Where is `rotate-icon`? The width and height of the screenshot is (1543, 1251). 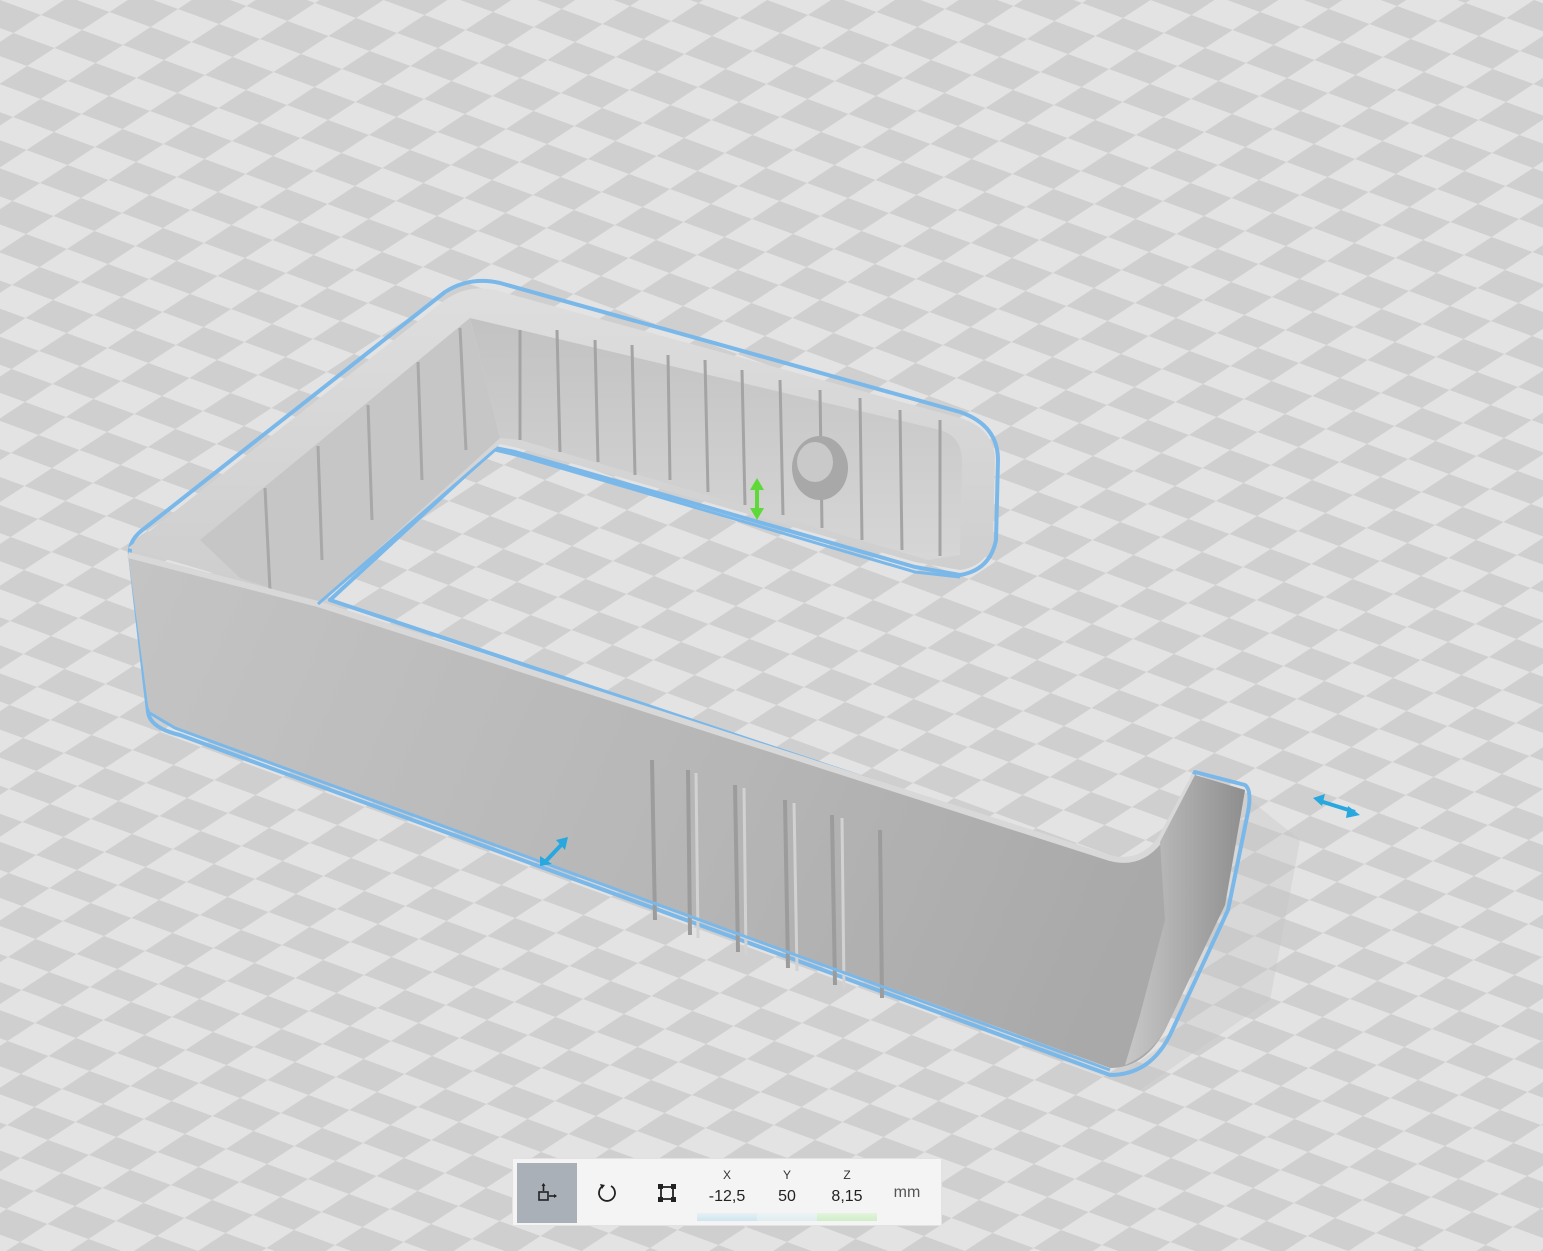
rotate-icon is located at coordinates (607, 1193).